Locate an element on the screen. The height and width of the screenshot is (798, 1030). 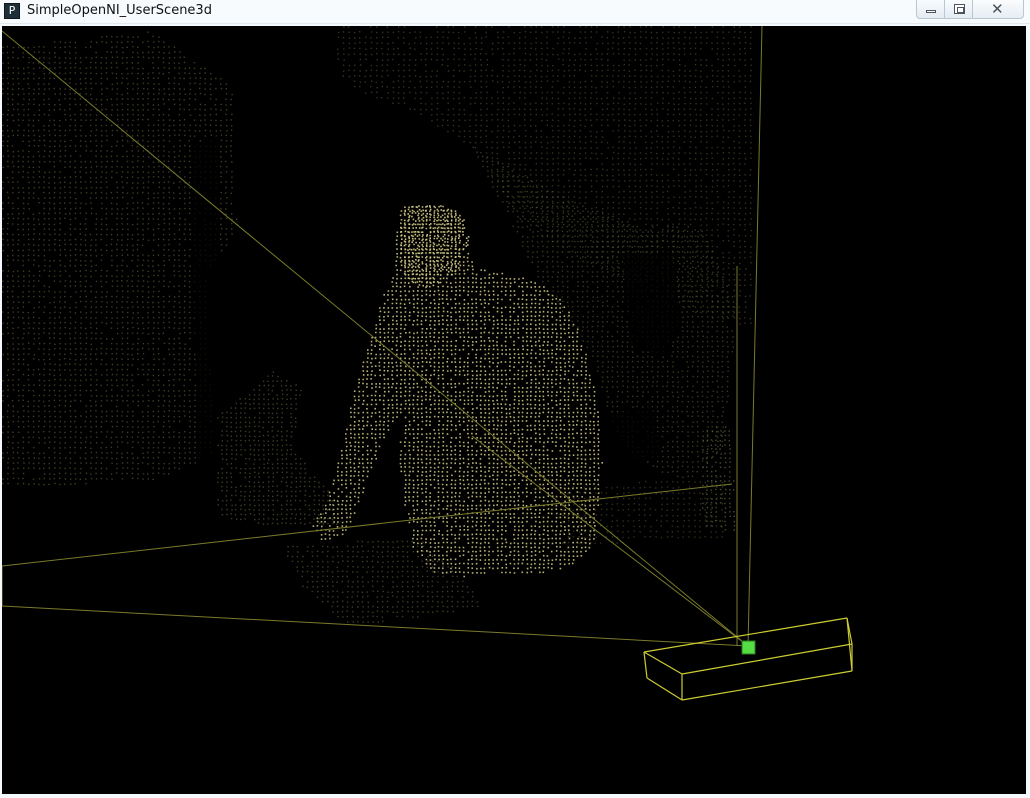
maximize-button is located at coordinates (958, 9).